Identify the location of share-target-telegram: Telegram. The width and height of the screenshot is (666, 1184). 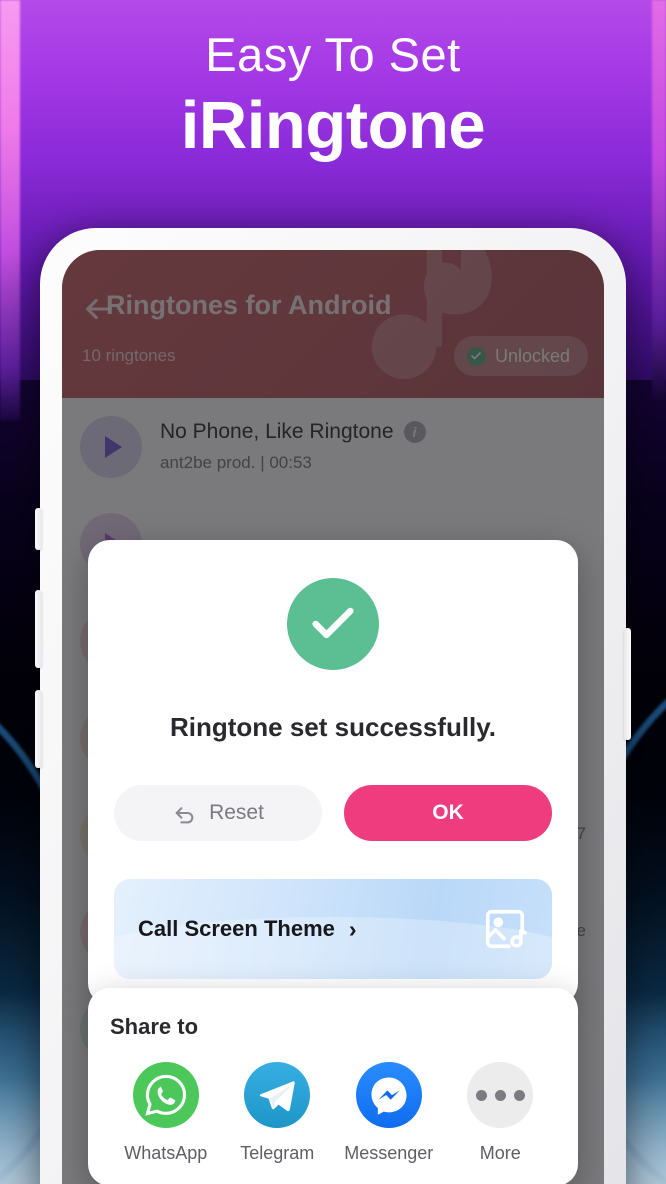
(278, 1113).